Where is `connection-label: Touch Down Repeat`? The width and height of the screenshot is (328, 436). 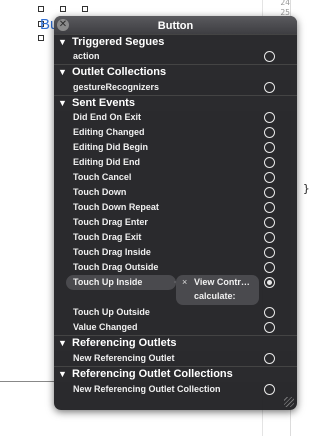
connection-label: Touch Down Repeat is located at coordinates (116, 207).